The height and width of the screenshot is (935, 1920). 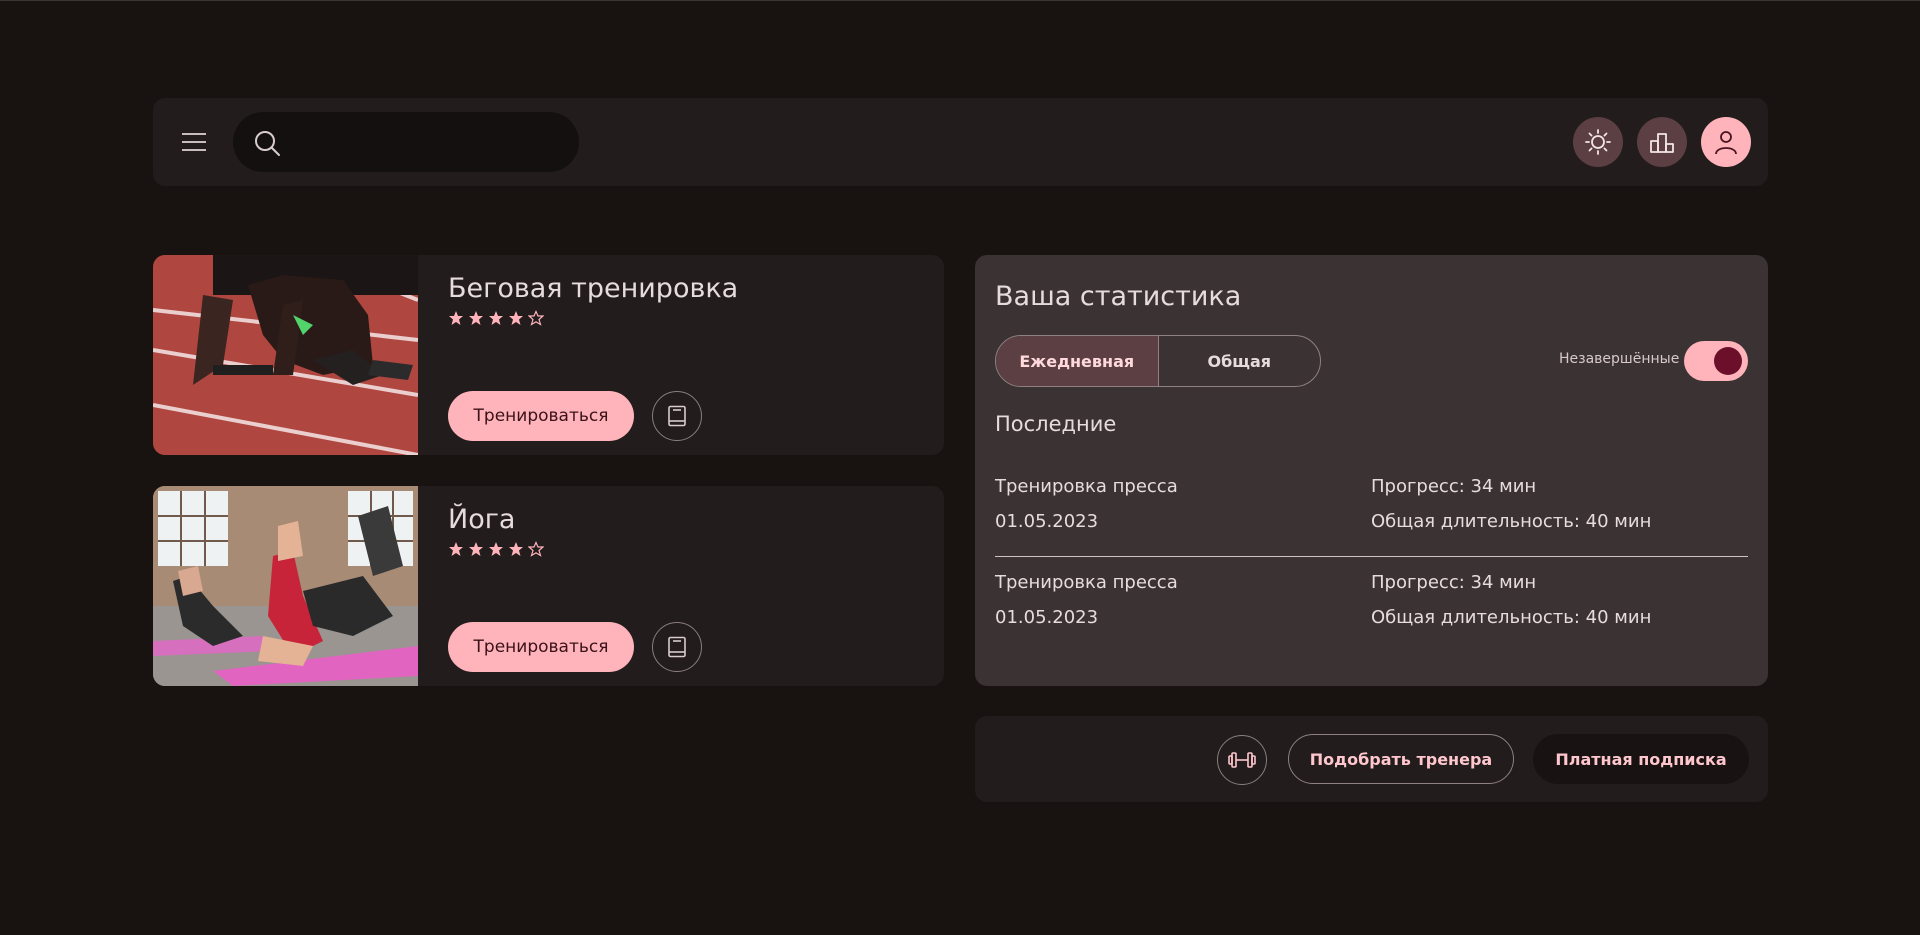 I want to click on unfinished-toggle-label: Незавершённые, so click(x=1619, y=359).